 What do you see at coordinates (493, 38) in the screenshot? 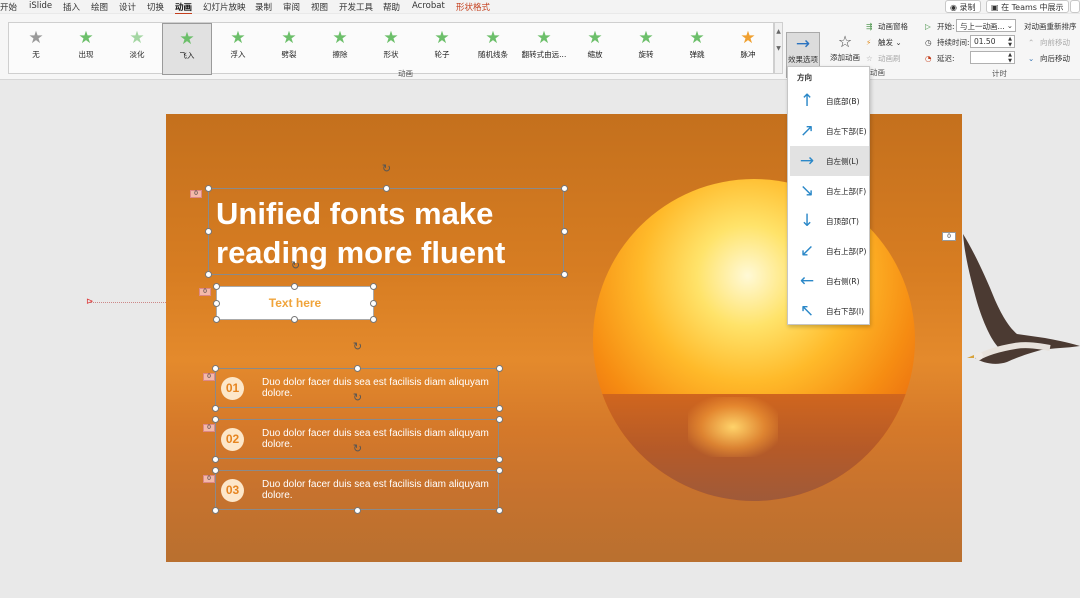
I see `star-icon: ★` at bounding box center [493, 38].